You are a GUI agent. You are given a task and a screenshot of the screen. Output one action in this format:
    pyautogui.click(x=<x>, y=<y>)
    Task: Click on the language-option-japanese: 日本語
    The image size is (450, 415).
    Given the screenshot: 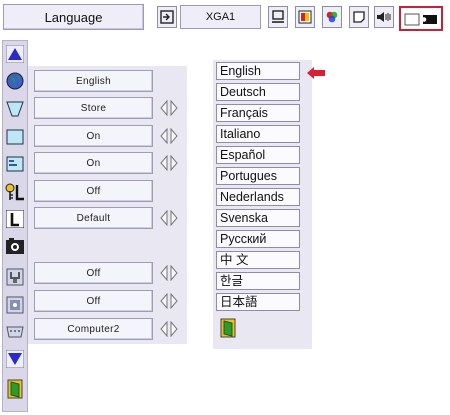 What is the action you would take?
    pyautogui.click(x=258, y=302)
    